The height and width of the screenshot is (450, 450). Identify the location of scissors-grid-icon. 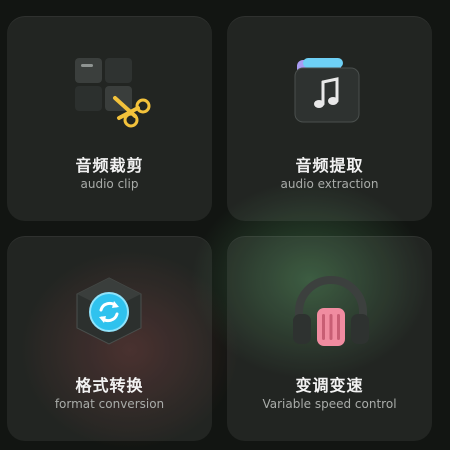
(111, 93).